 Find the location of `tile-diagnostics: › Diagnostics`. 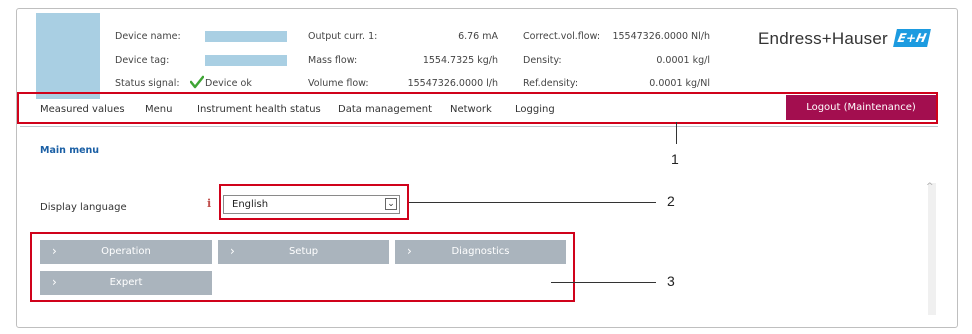

tile-diagnostics: › Diagnostics is located at coordinates (480, 252).